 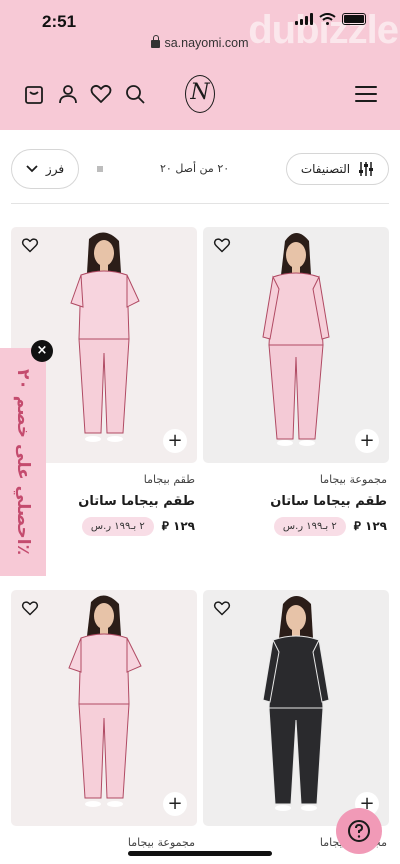 What do you see at coordinates (156, 41) in the screenshot?
I see `lock-icon` at bounding box center [156, 41].